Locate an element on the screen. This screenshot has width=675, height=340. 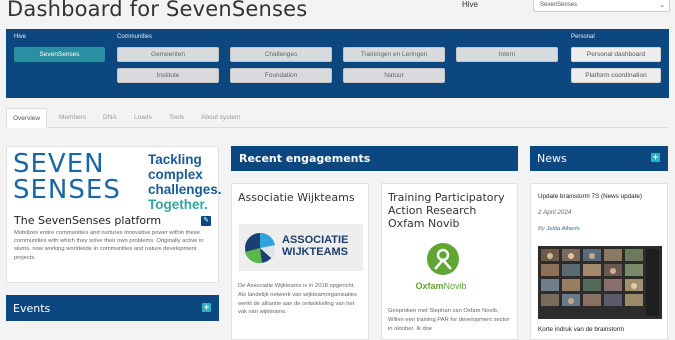
personal-dashboard-button: Personal dashboard is located at coordinates (616, 54).